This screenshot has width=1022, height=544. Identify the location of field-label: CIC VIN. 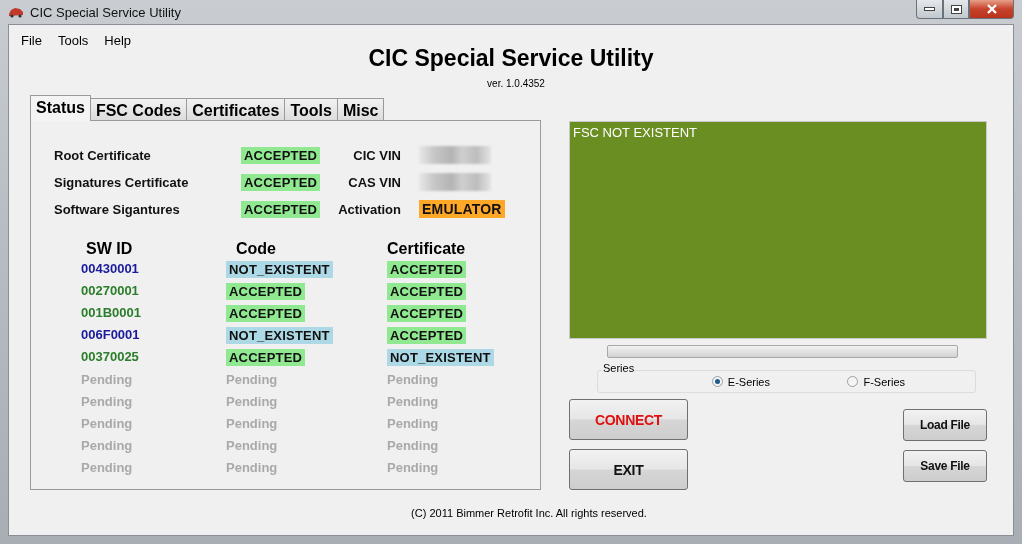
(377, 155).